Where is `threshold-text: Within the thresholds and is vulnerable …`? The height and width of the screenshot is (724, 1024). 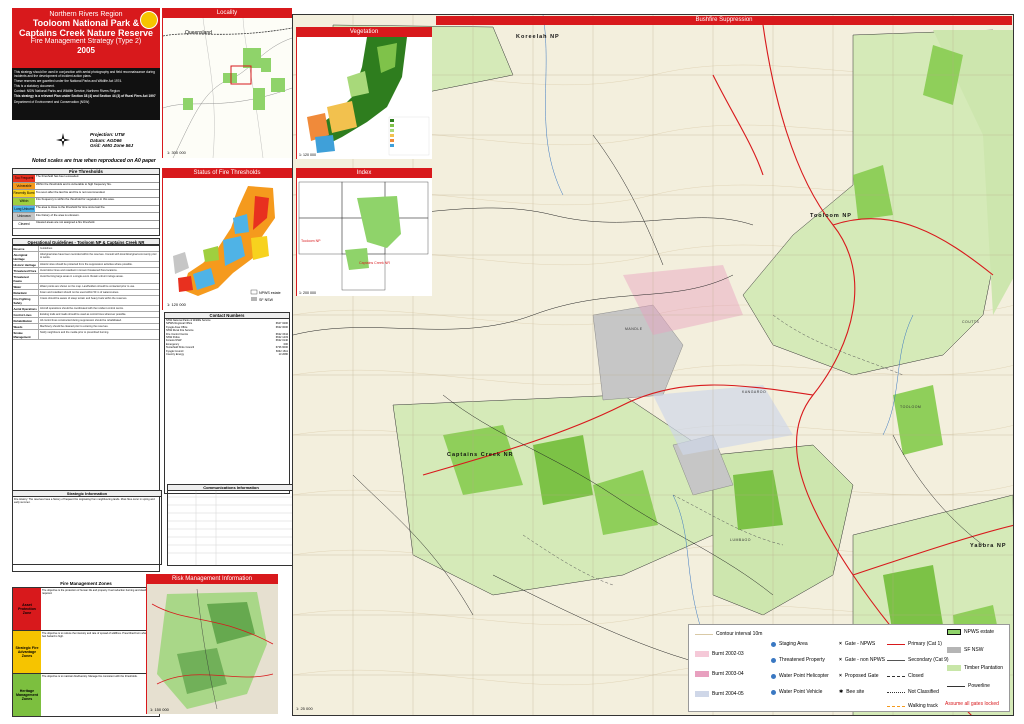 threshold-text: Within the thresholds and is vulnerable … is located at coordinates (74, 184).